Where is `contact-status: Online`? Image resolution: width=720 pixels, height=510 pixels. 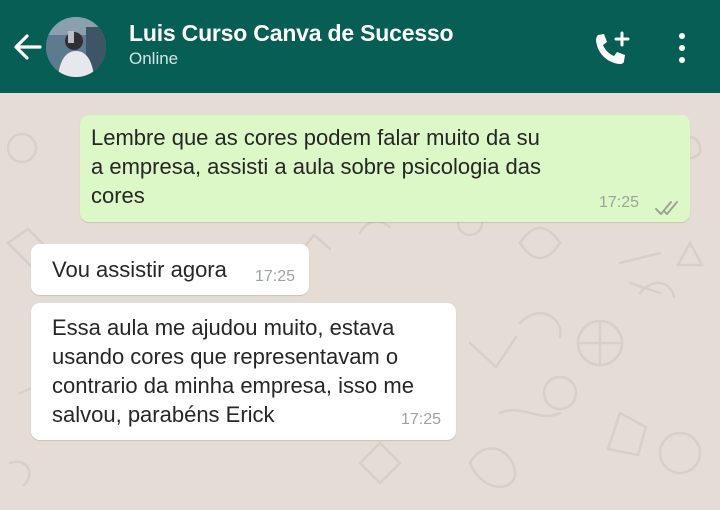
contact-status: Online is located at coordinates (154, 58).